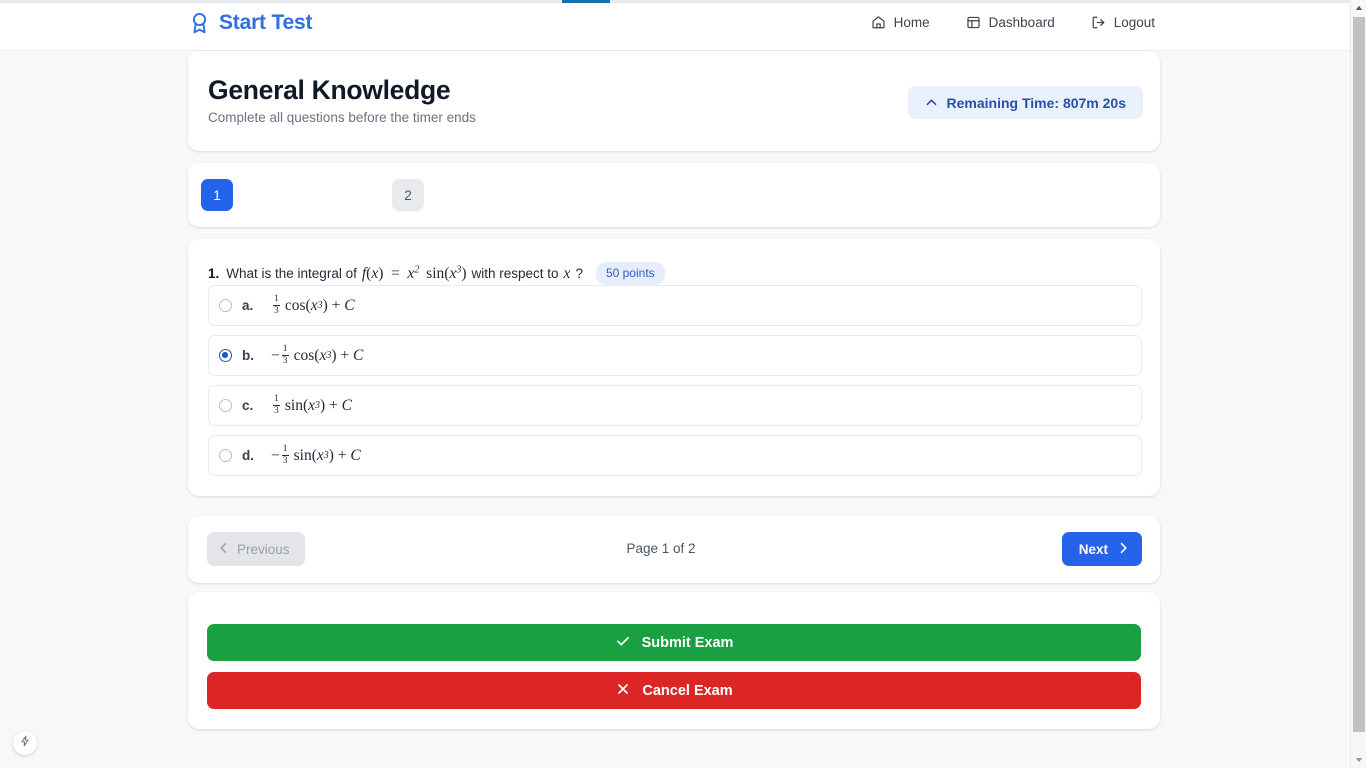  Describe the element at coordinates (1134, 22) in the screenshot. I see `nav-label-logout: Logout` at that location.